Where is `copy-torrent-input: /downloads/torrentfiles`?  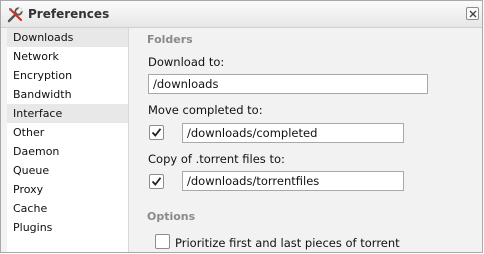
copy-torrent-input: /downloads/torrentfiles is located at coordinates (293, 181).